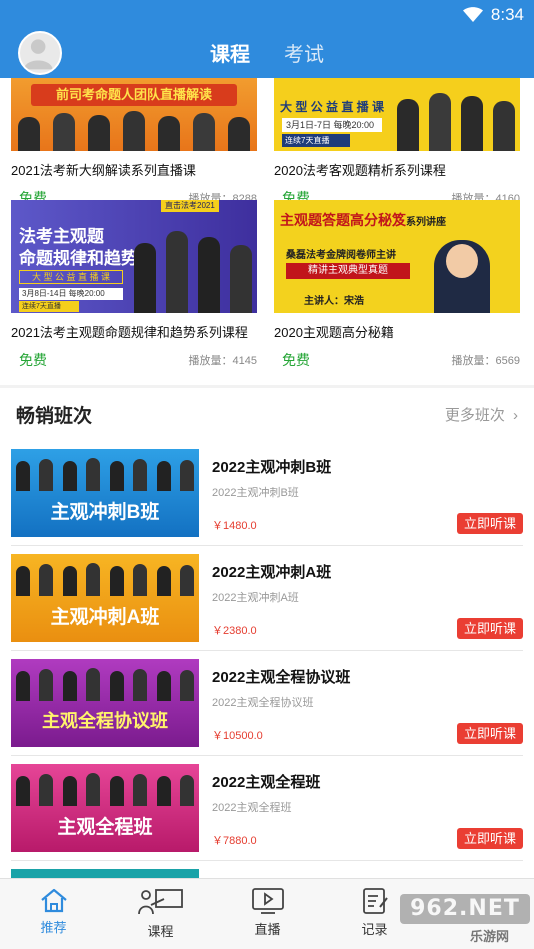 The image size is (534, 949). I want to click on course-title: 2020法考客观题精析系列课程, so click(360, 170).